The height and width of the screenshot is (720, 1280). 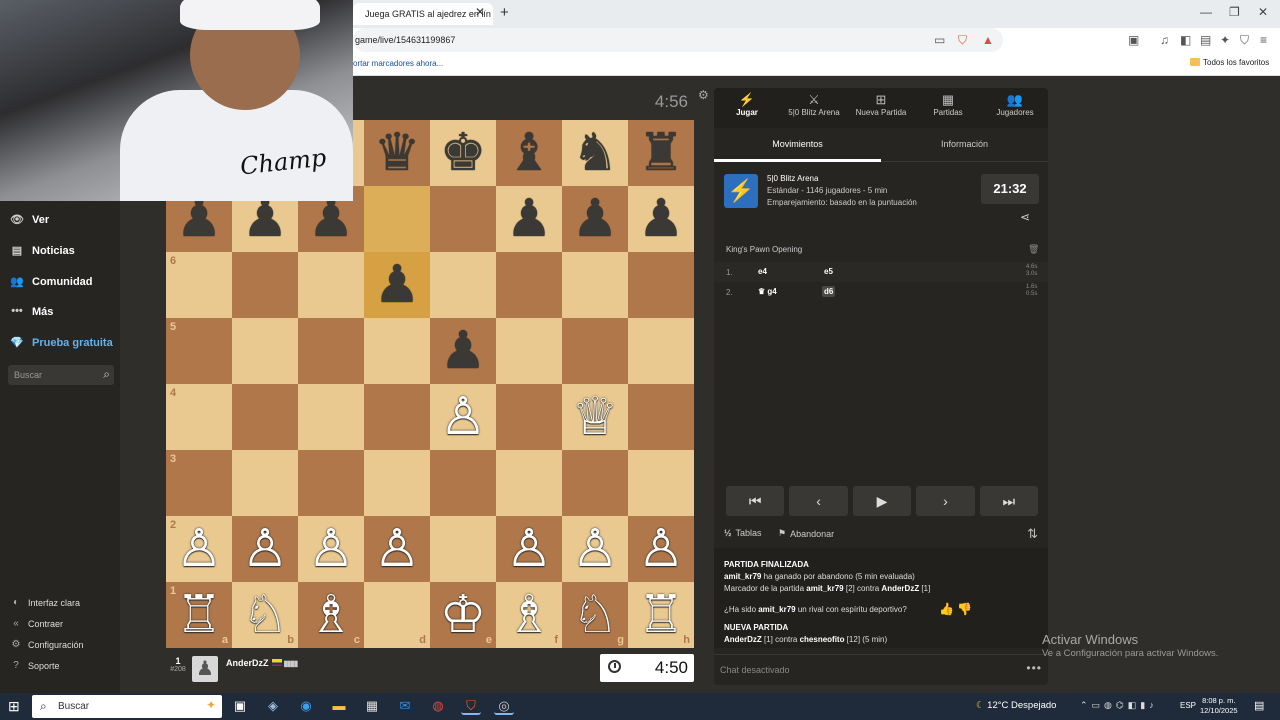 What do you see at coordinates (595, 417) in the screenshot?
I see `chess-piece: ♕` at bounding box center [595, 417].